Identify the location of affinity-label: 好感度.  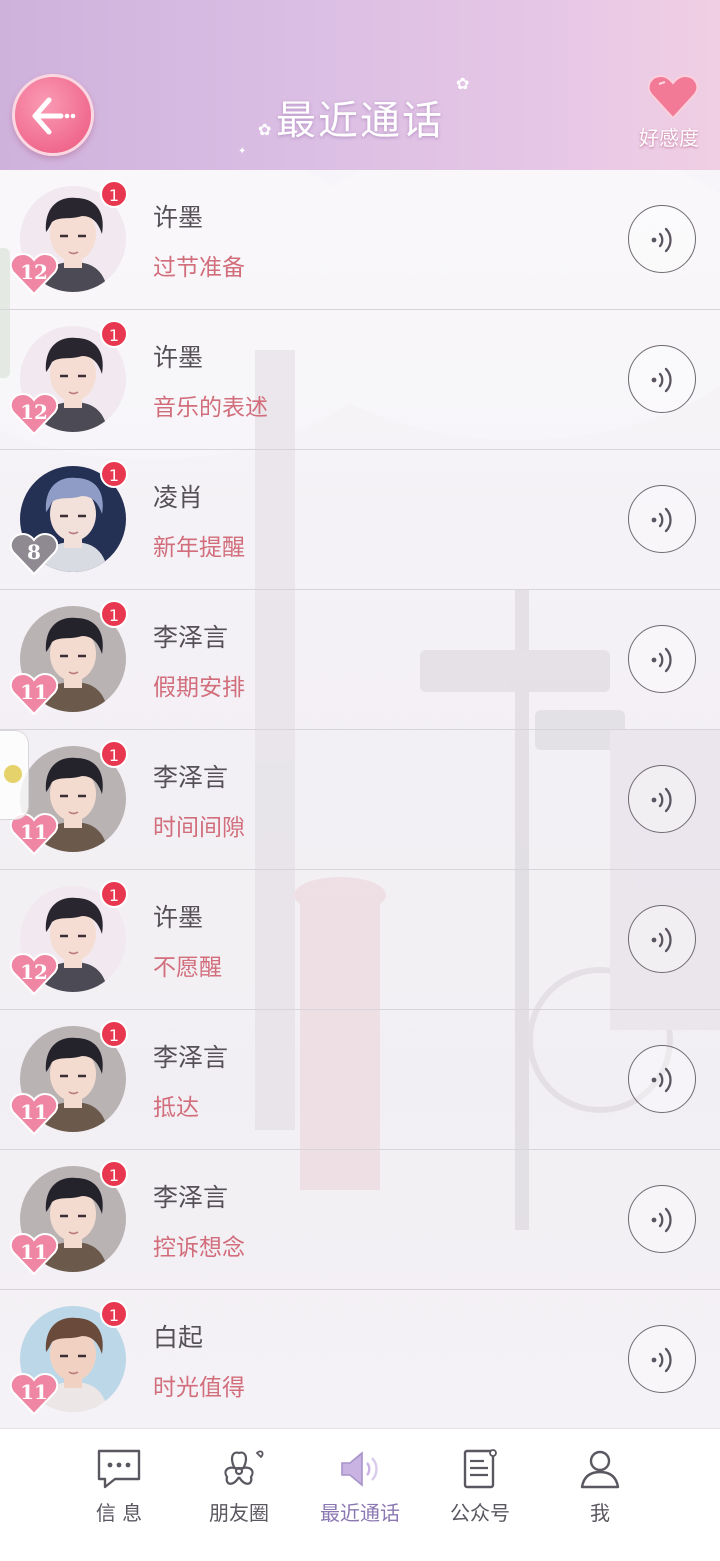
(669, 138).